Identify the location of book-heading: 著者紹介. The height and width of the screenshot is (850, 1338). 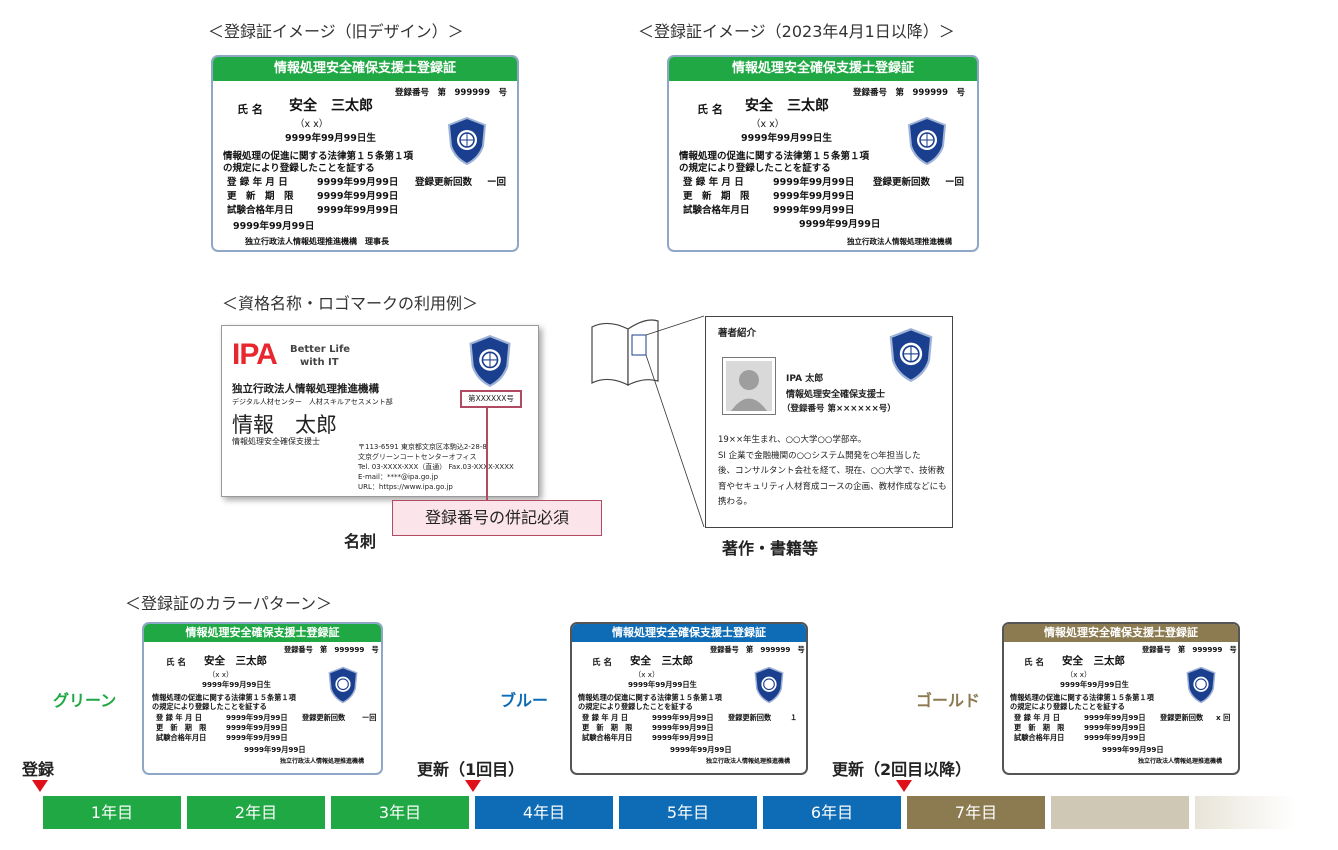
(737, 333).